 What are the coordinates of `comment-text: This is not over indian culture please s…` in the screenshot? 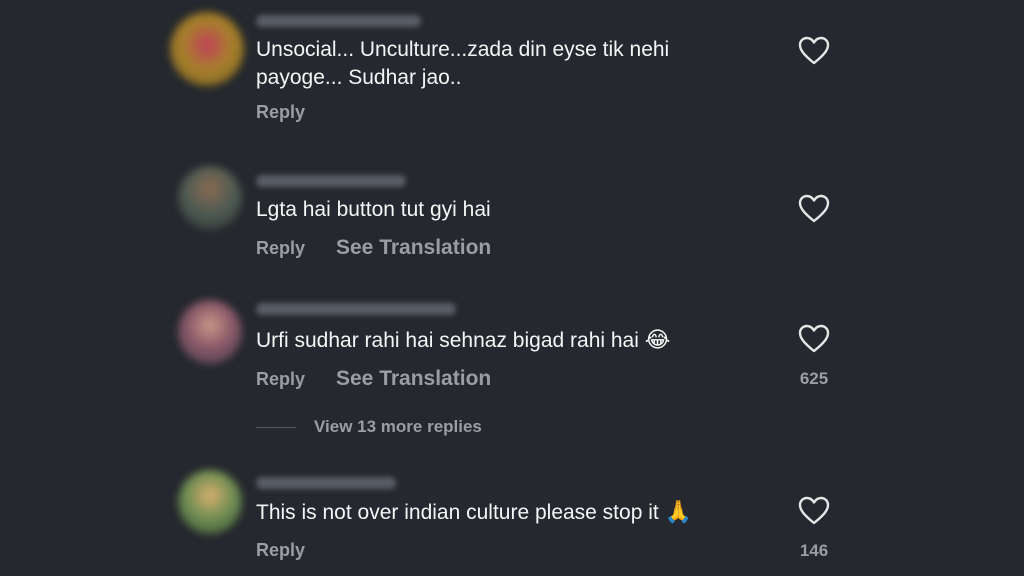 It's located at (506, 513).